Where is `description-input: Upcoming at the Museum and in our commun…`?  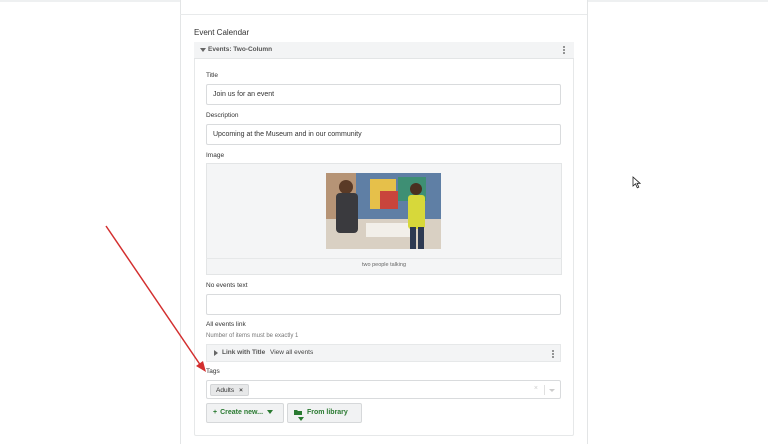
description-input: Upcoming at the Museum and in our commun… is located at coordinates (383, 134).